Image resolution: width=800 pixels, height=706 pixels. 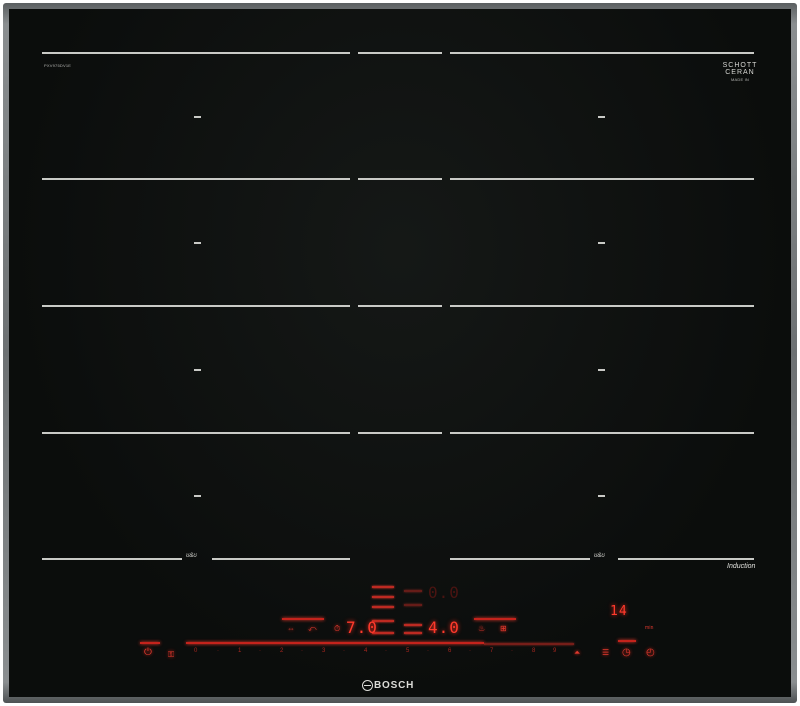 What do you see at coordinates (619, 611) in the screenshot?
I see `timer-display: 14` at bounding box center [619, 611].